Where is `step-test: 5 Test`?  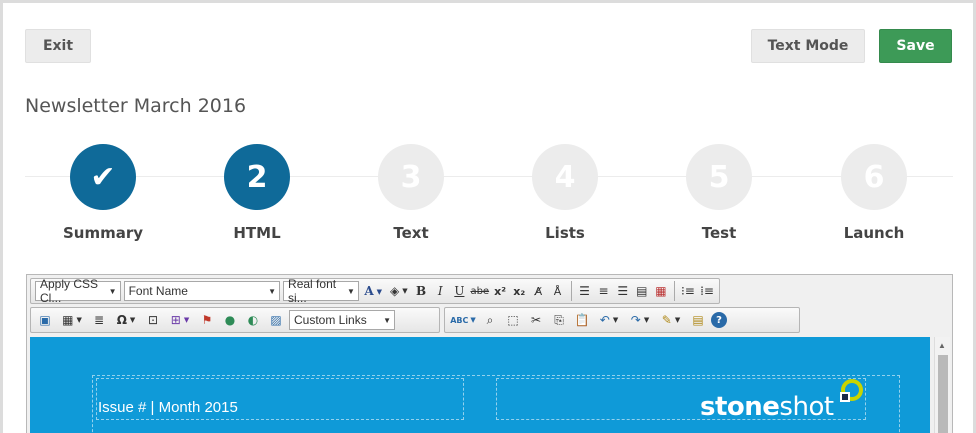
step-test: 5 Test is located at coordinates (719, 193).